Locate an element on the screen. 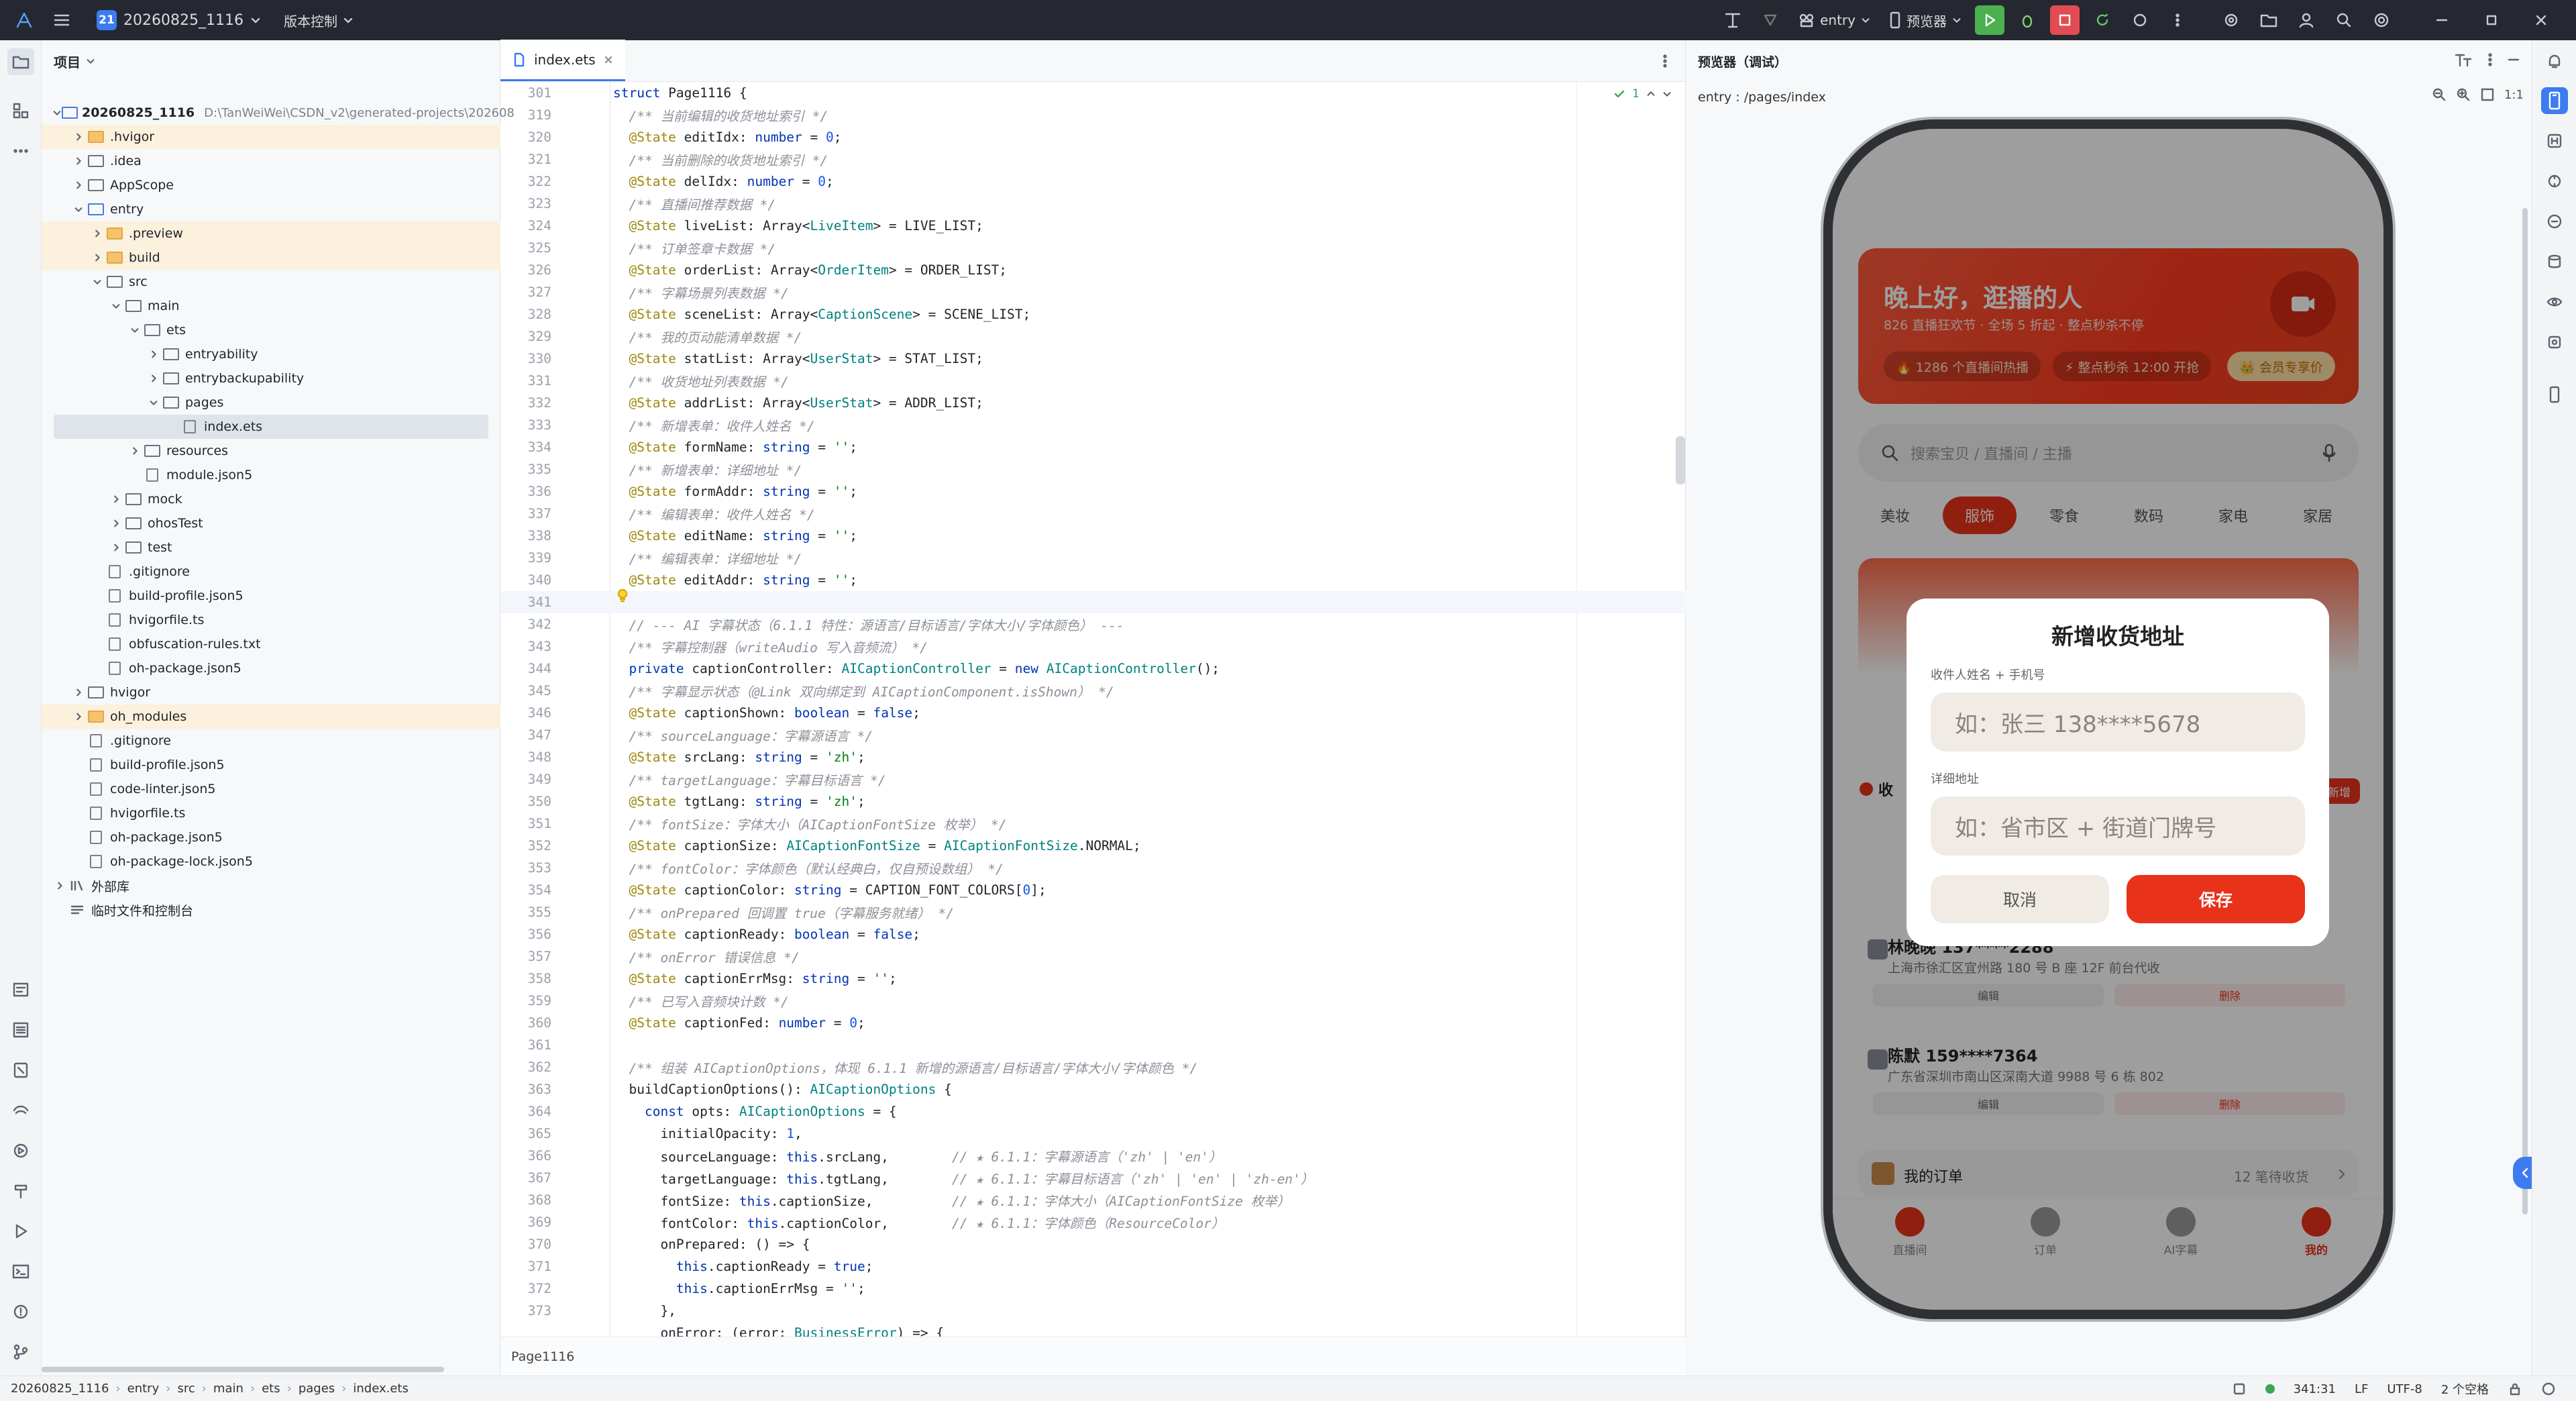  tree-item: .idea is located at coordinates (271, 161).